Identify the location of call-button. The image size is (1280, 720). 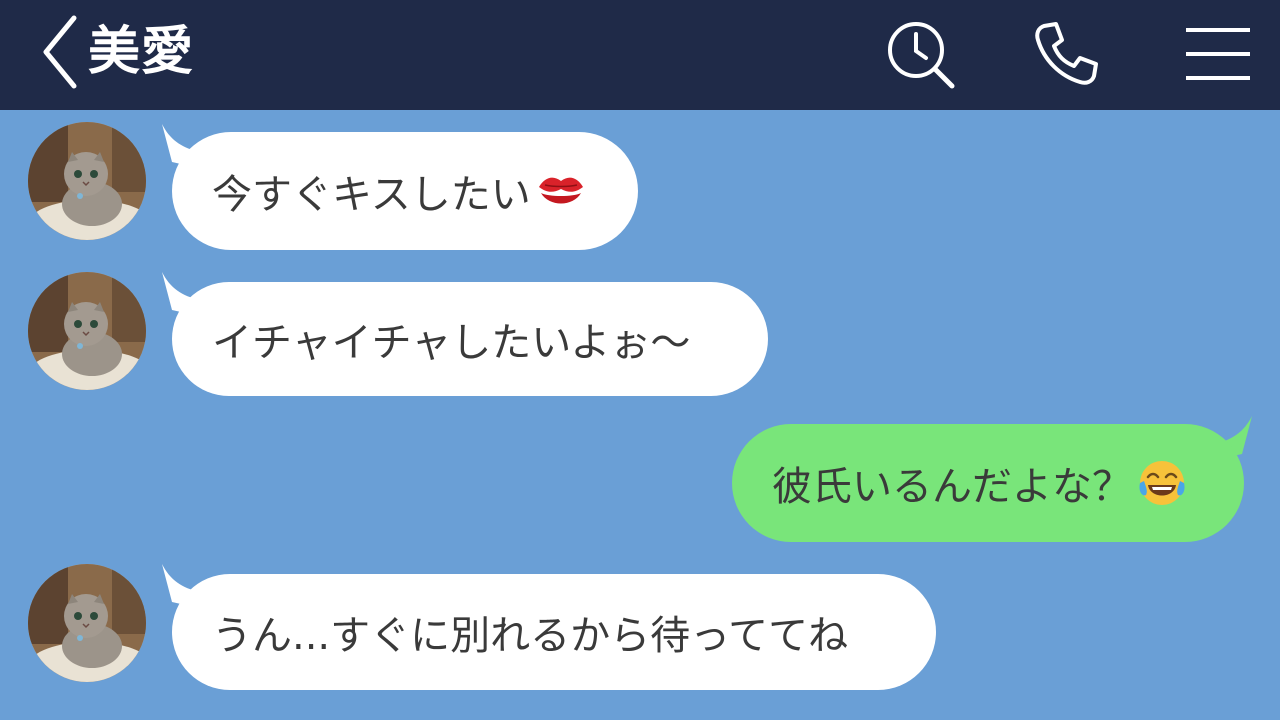
(1066, 54).